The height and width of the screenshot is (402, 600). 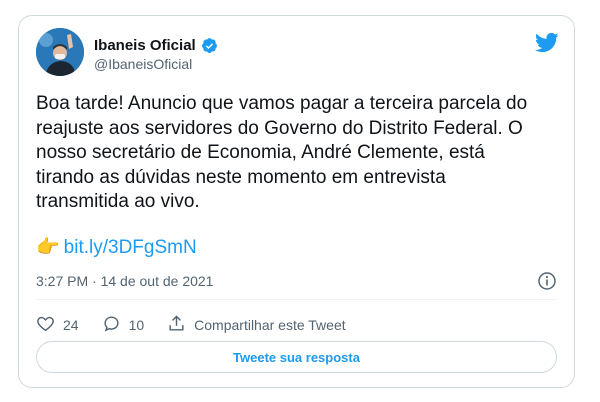 What do you see at coordinates (270, 325) in the screenshot?
I see `share-label: Compartilhar este Tweet` at bounding box center [270, 325].